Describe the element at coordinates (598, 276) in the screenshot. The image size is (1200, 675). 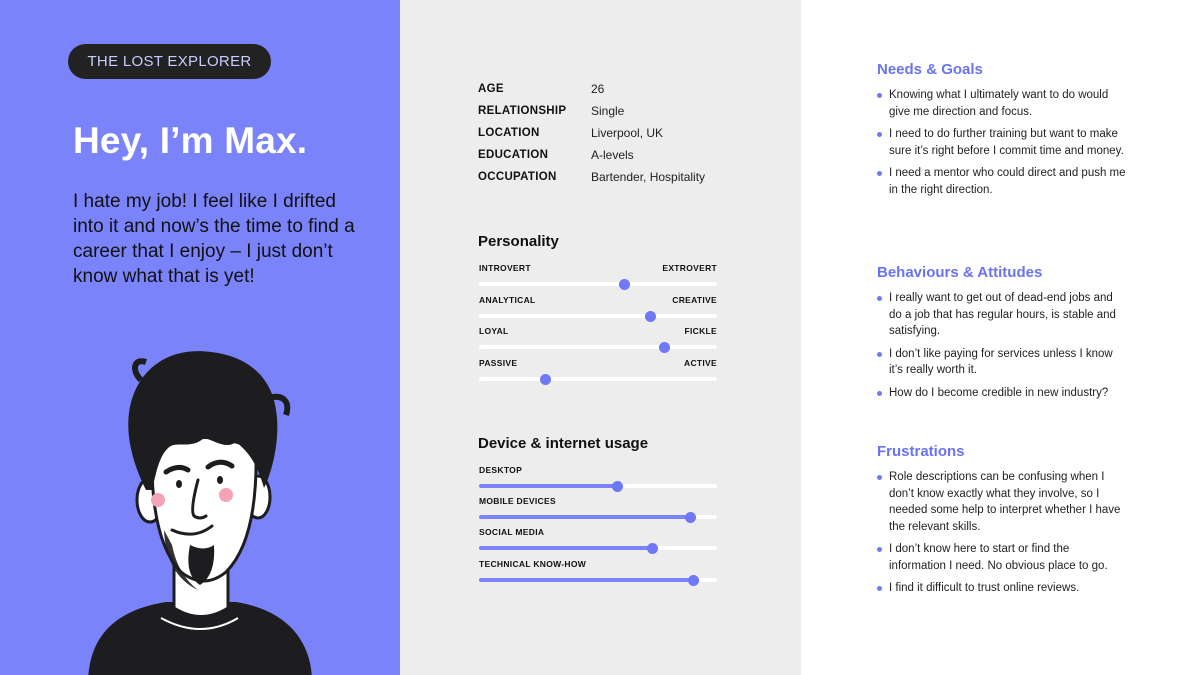
I see `personality-scale: INTROVERT EXTROVERT` at that location.